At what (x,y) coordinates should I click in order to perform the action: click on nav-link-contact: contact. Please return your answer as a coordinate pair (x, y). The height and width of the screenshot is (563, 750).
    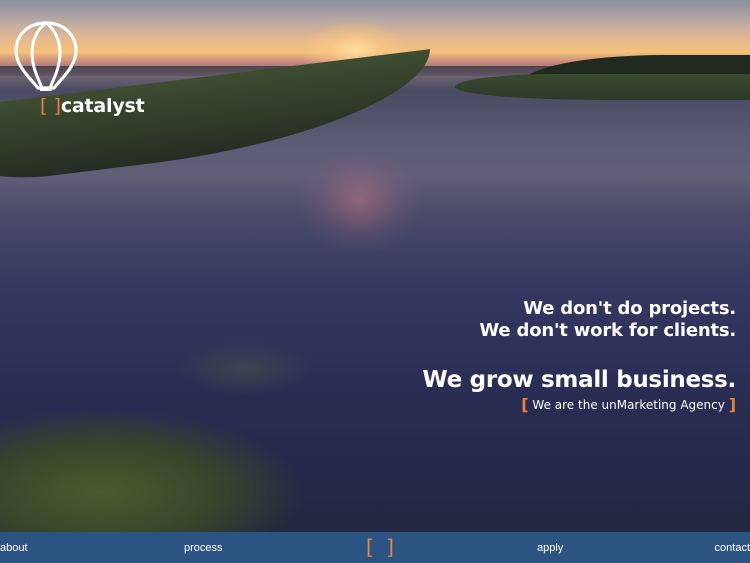
    Looking at the image, I should click on (732, 548).